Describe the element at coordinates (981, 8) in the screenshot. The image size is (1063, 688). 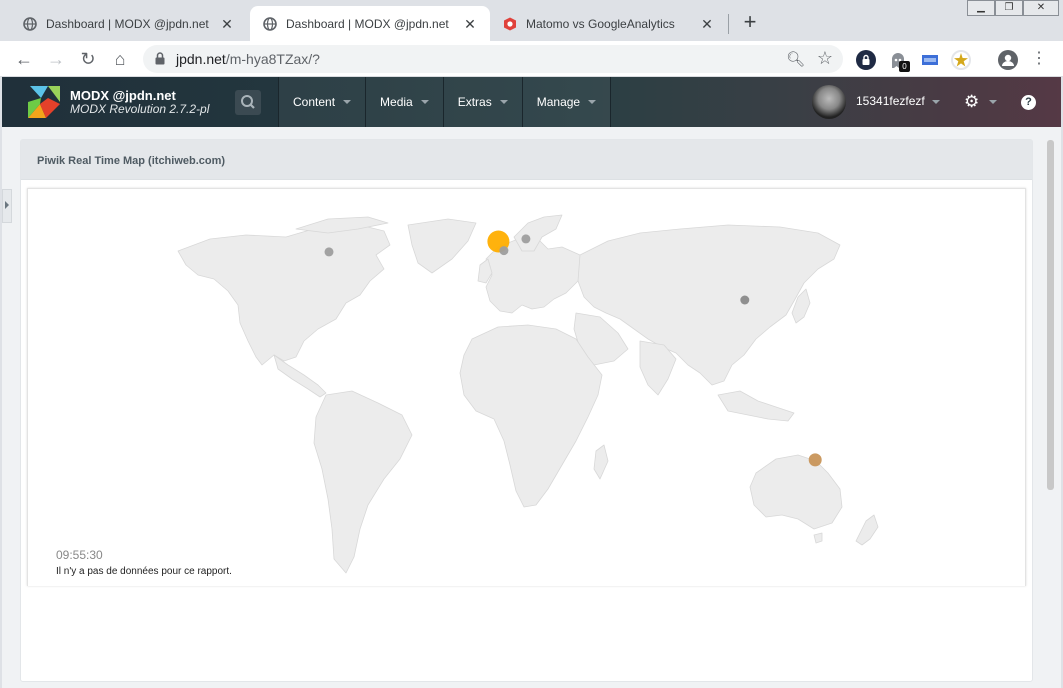
I see `minimize-button: ▁` at that location.